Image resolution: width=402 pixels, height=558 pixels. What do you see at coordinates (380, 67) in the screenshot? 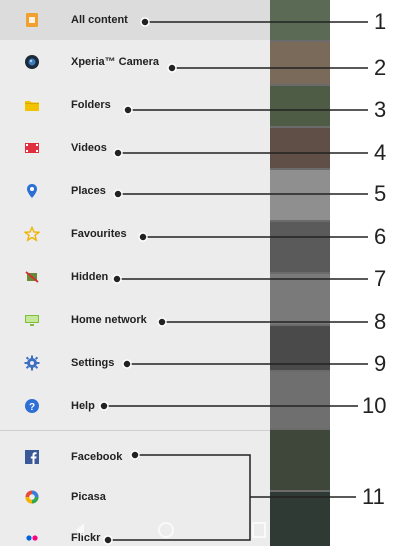
I see `callout-number: 2` at bounding box center [380, 67].